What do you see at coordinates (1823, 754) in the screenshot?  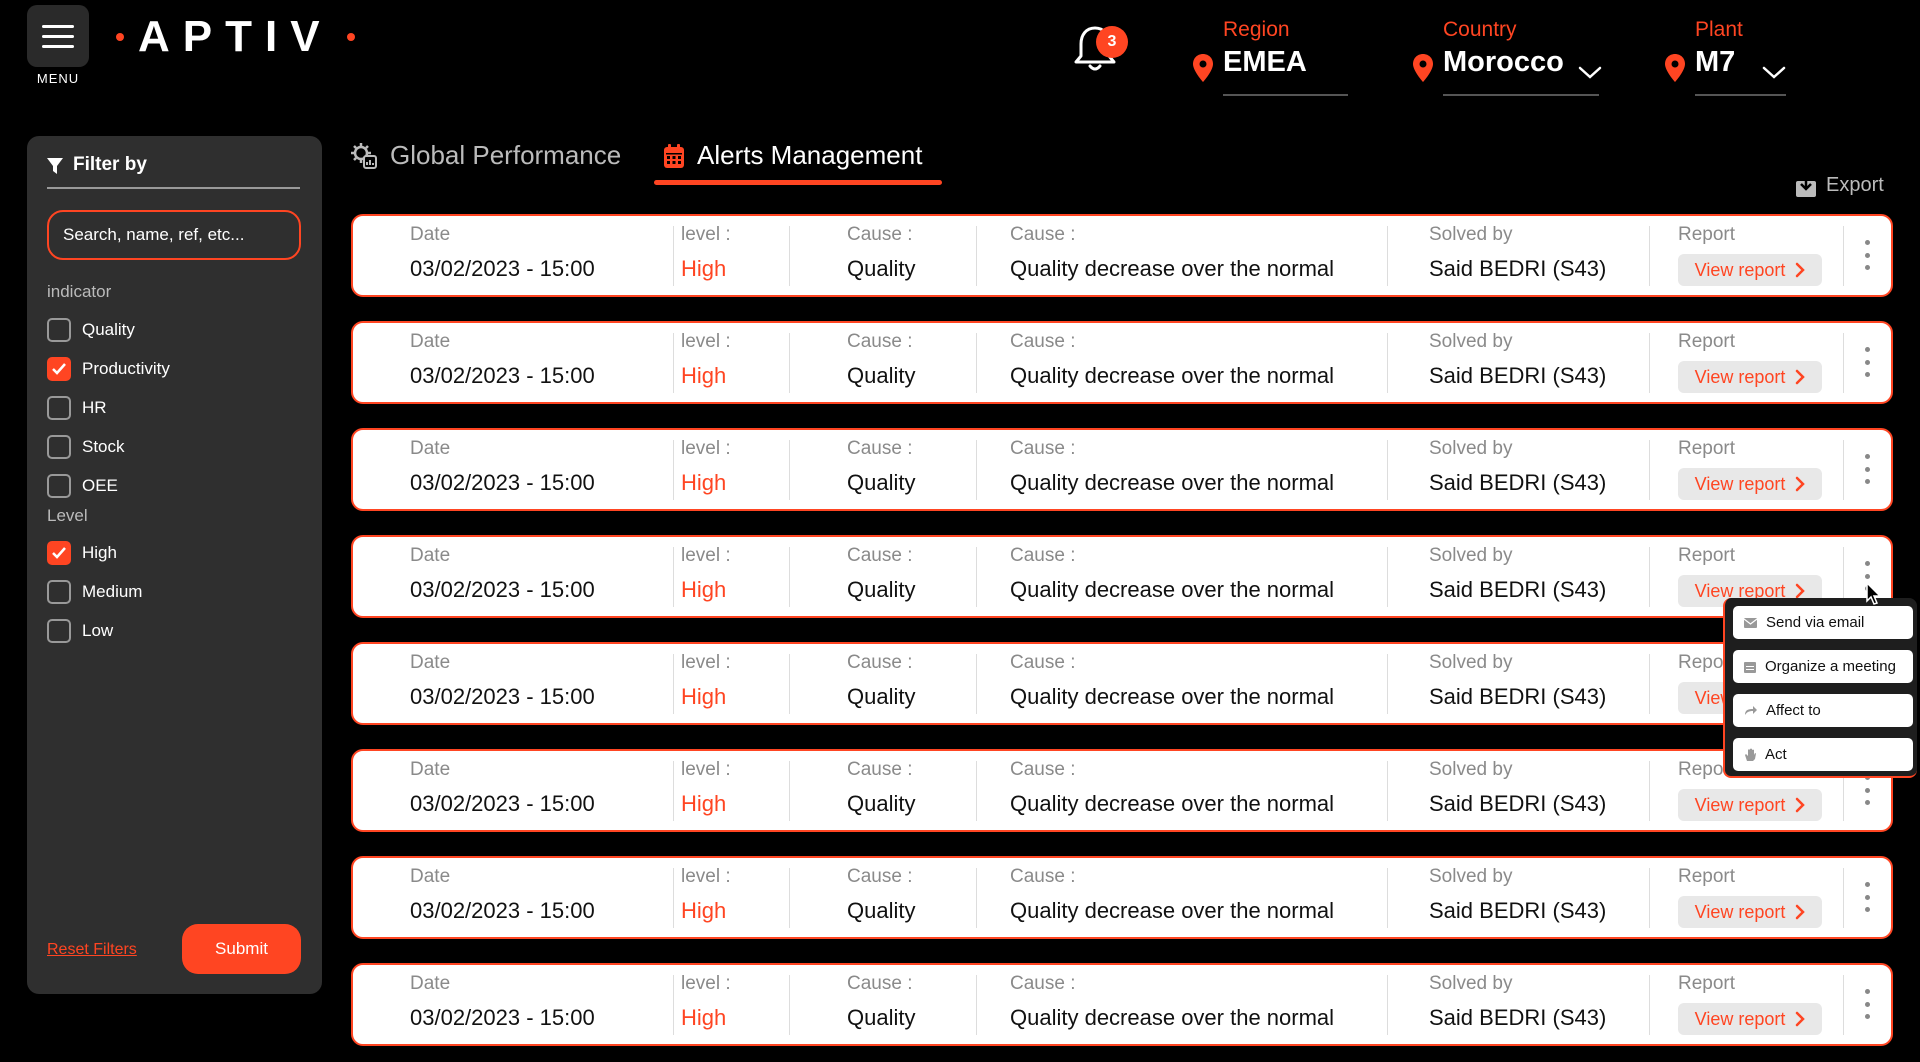 I see `menu-item-act: Act` at bounding box center [1823, 754].